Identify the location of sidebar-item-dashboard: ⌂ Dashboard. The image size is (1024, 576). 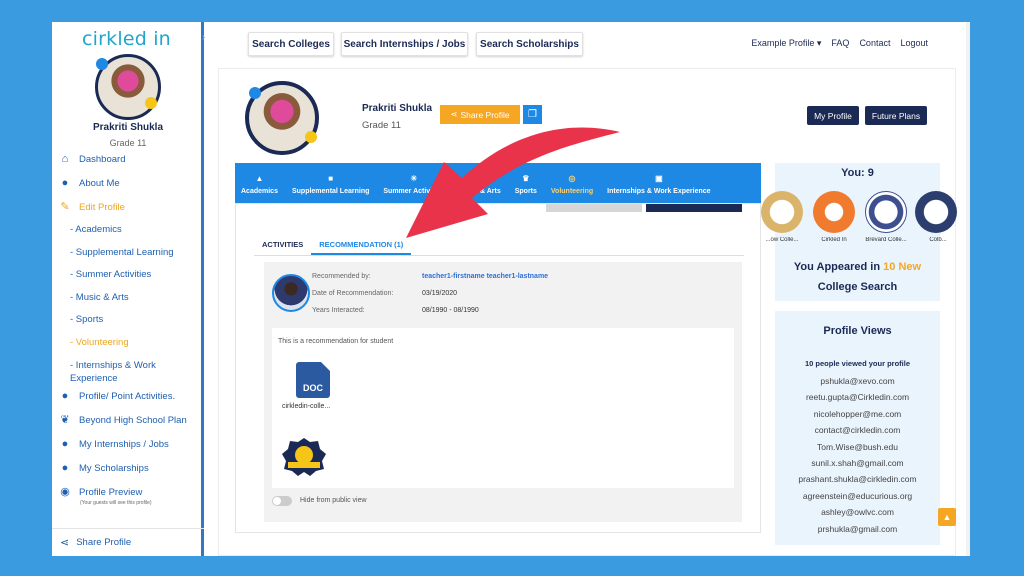
(130, 166).